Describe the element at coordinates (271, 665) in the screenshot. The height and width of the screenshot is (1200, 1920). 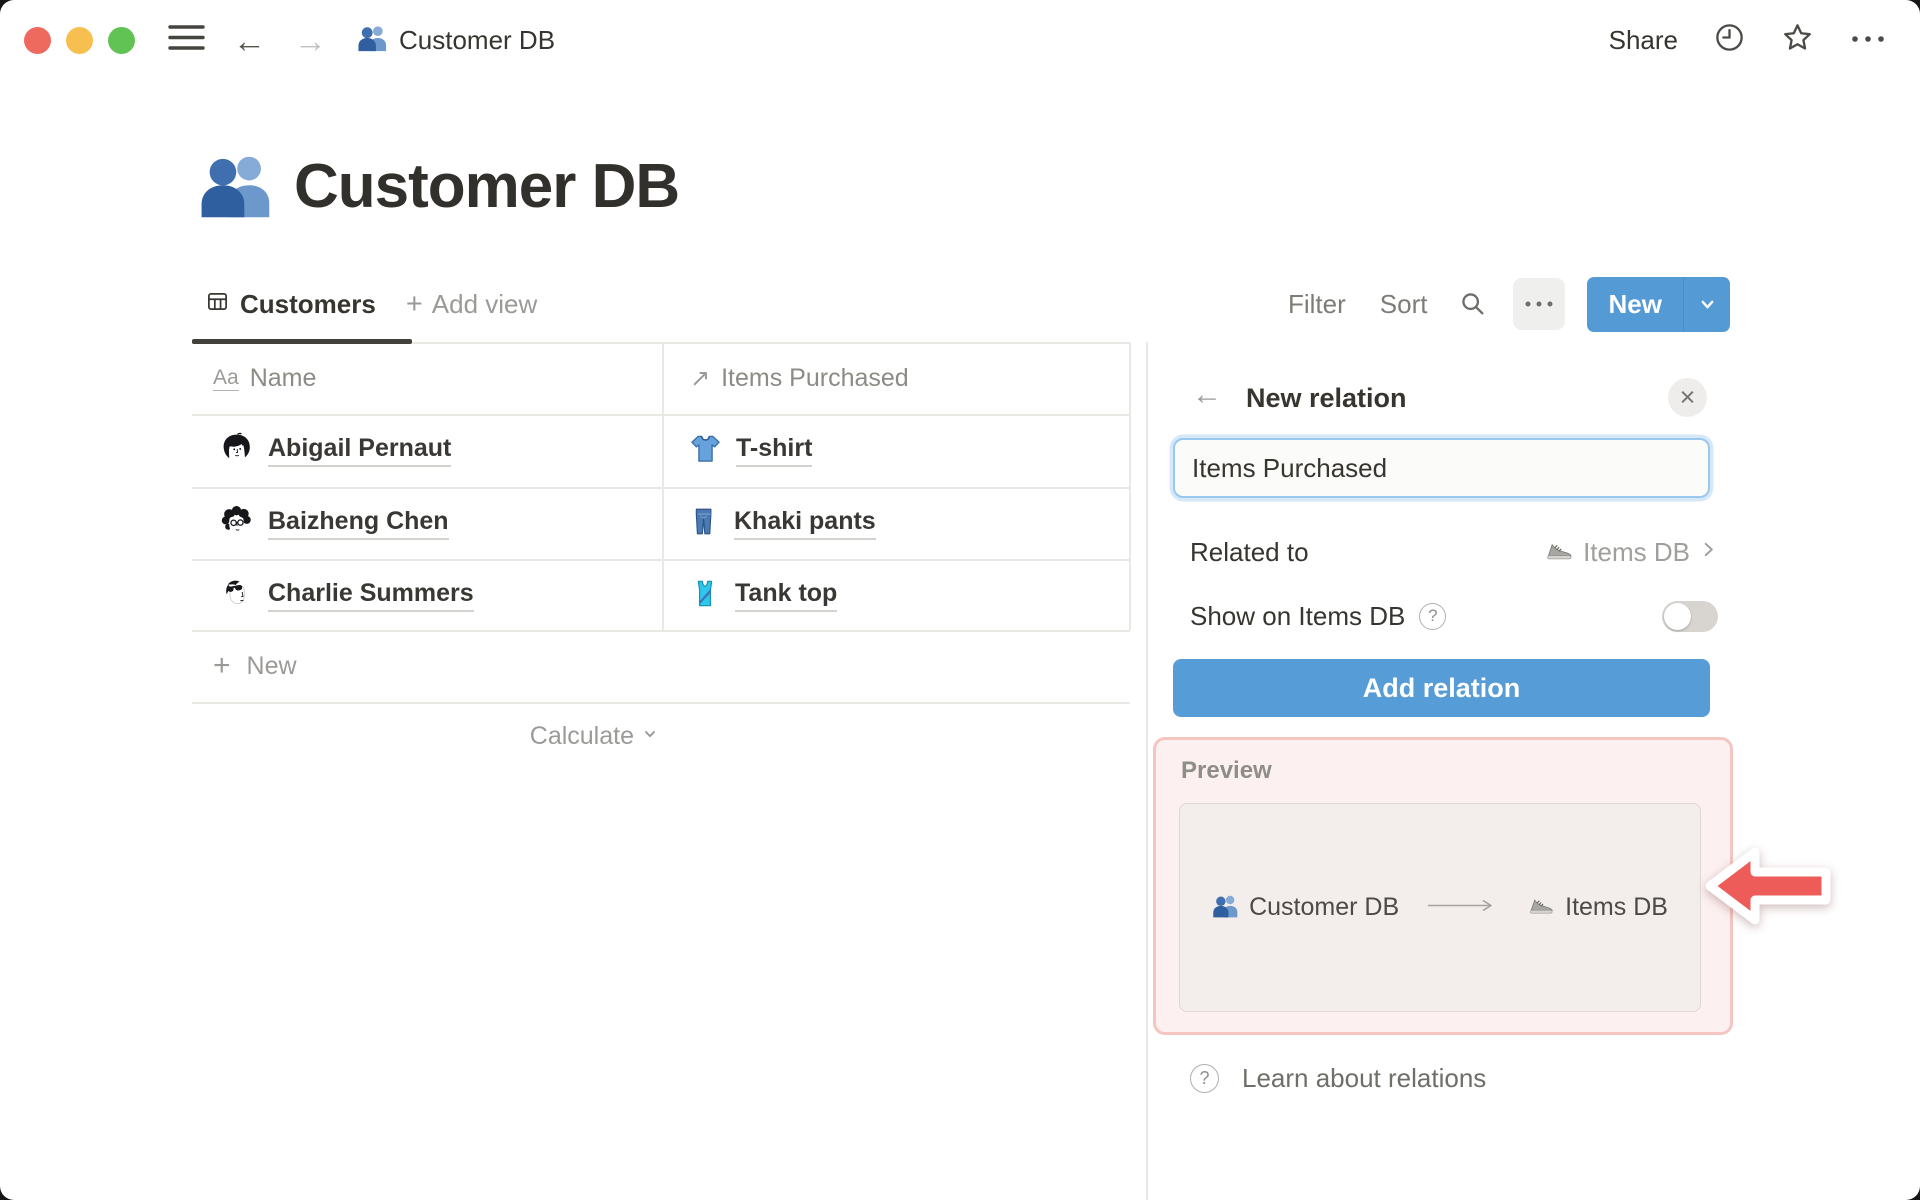
I see `new-row-label: New` at that location.